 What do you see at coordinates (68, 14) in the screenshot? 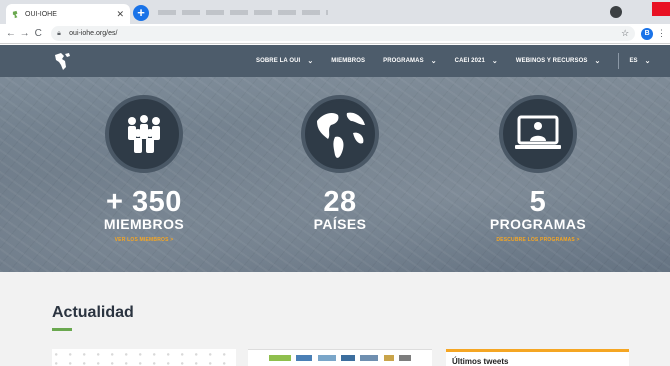
I see `browser-tab-active: OUI-IOHE ✕` at bounding box center [68, 14].